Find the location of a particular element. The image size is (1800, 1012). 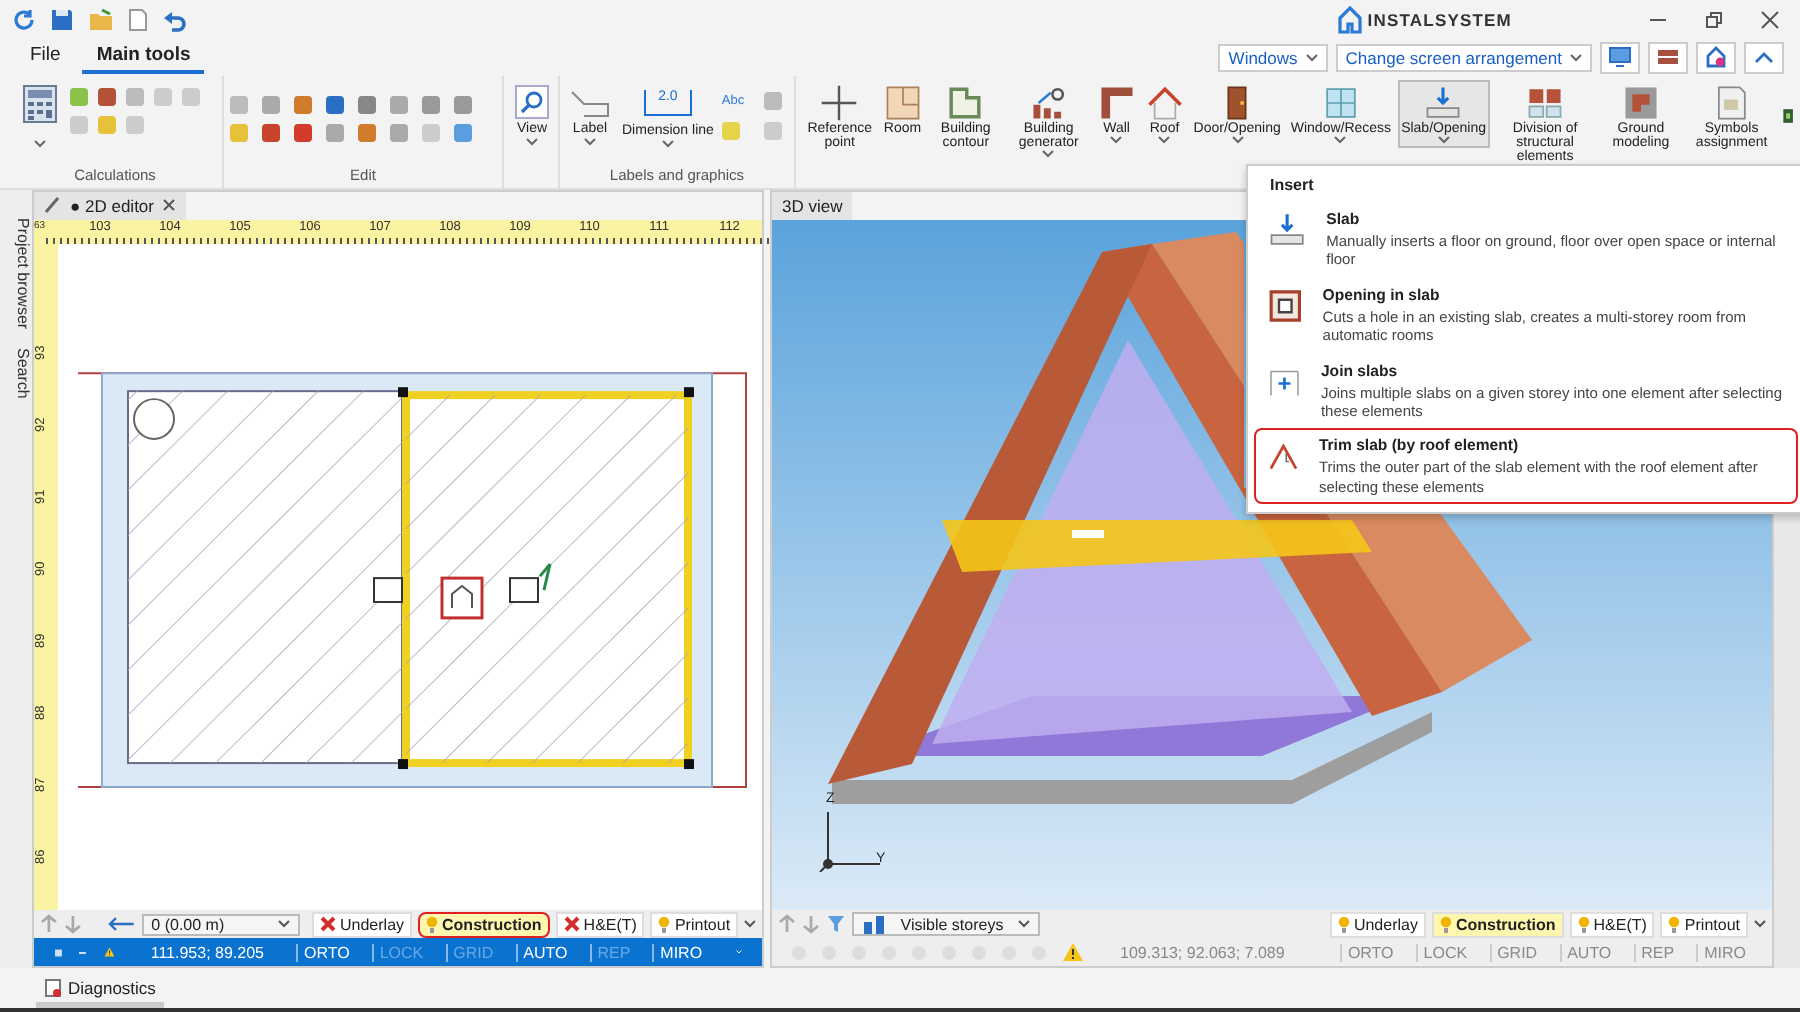

undo-icon is located at coordinates (174, 19).